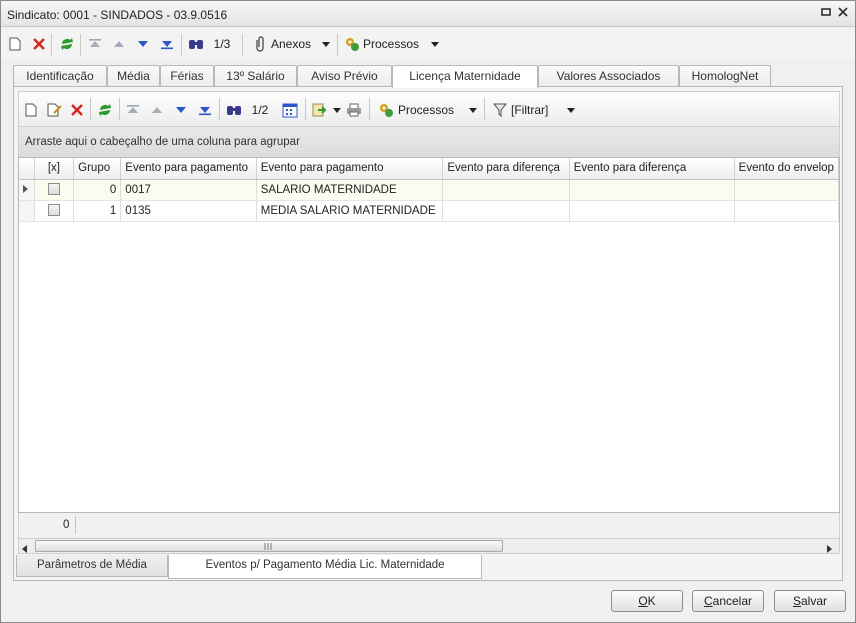 The height and width of the screenshot is (623, 856). What do you see at coordinates (320, 110) in the screenshot?
I see `export-icon` at bounding box center [320, 110].